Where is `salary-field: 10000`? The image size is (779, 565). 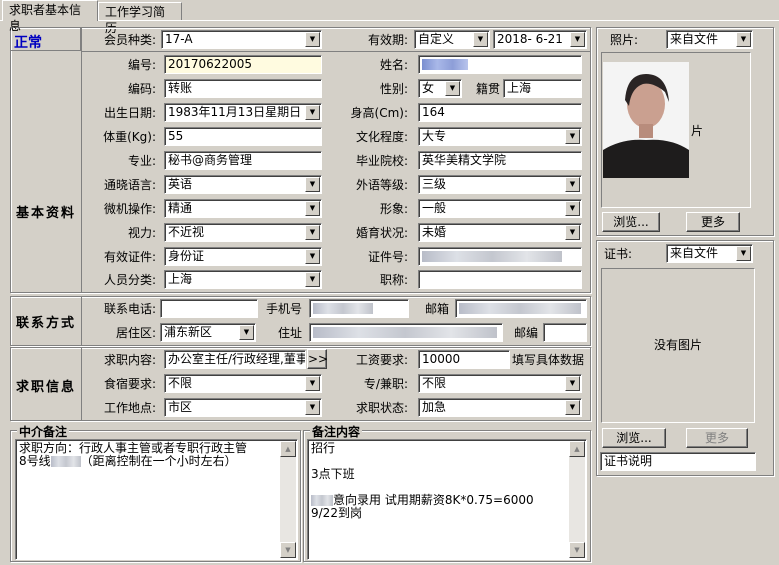
salary-field: 10000 is located at coordinates (464, 359).